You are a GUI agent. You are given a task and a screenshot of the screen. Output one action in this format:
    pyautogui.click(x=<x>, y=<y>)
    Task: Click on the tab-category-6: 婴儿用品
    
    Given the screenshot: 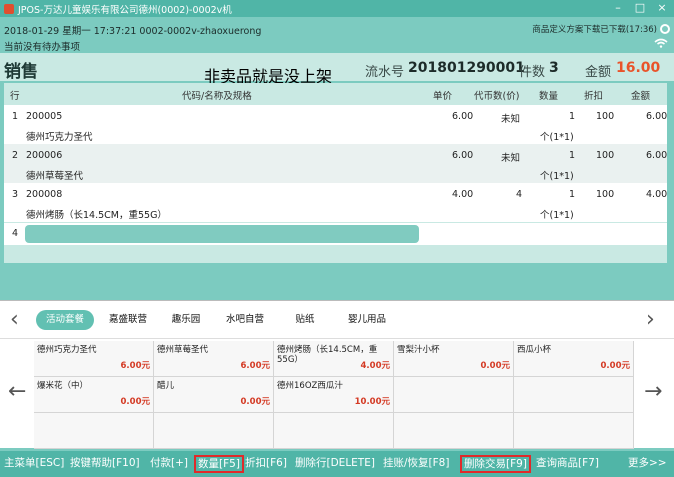 What is the action you would take?
    pyautogui.click(x=367, y=320)
    